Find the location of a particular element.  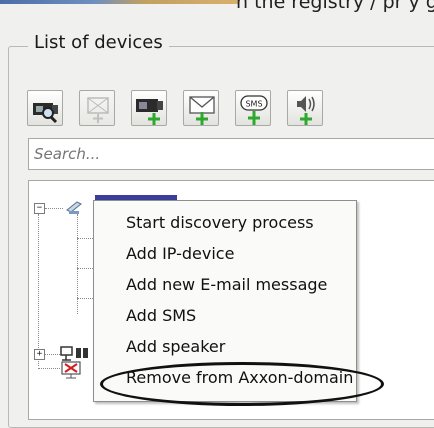

menu-item-start-discovery: Start discovery process is located at coordinates (220, 222).